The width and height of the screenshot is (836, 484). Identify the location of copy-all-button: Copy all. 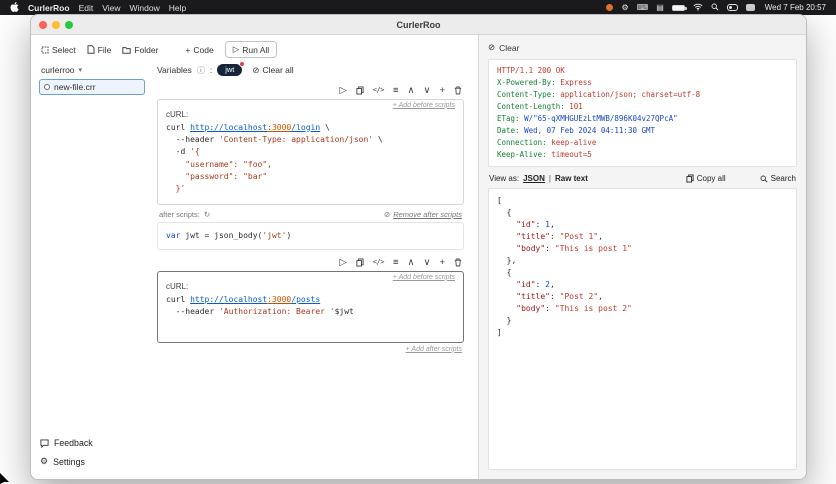
(706, 178).